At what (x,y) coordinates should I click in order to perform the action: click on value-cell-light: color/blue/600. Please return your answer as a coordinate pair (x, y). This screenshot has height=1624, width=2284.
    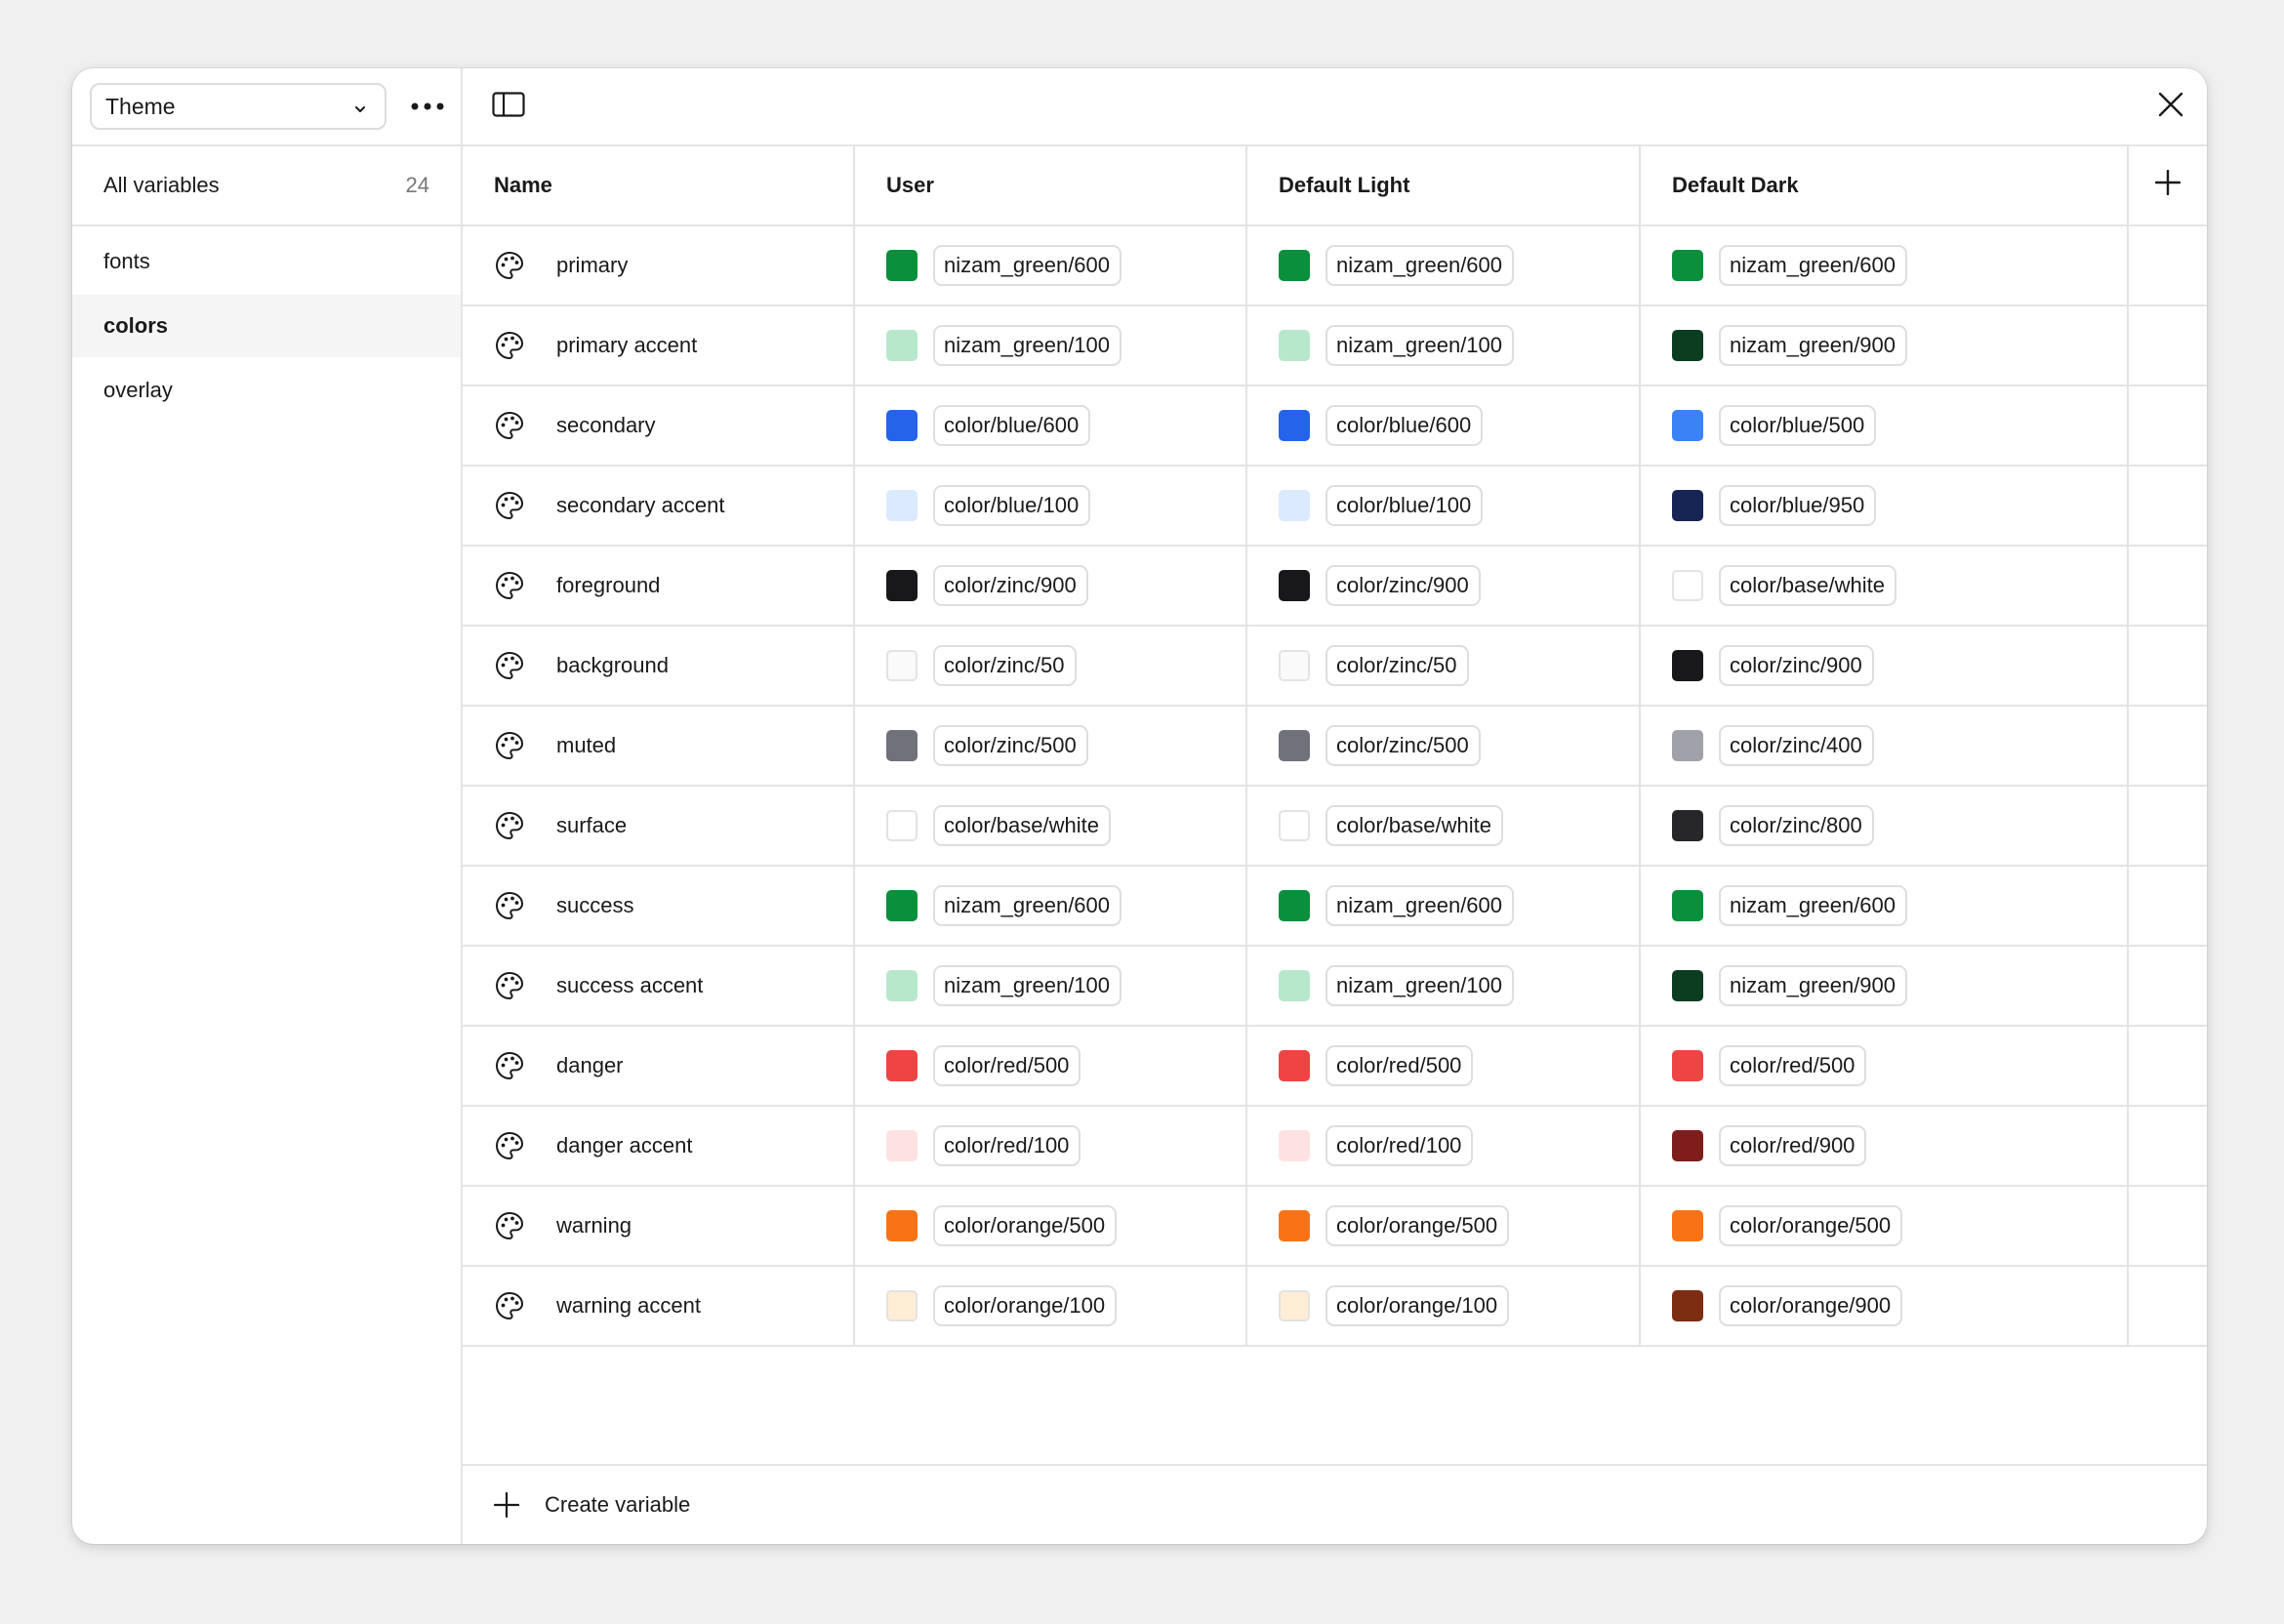
    Looking at the image, I should click on (1444, 425).